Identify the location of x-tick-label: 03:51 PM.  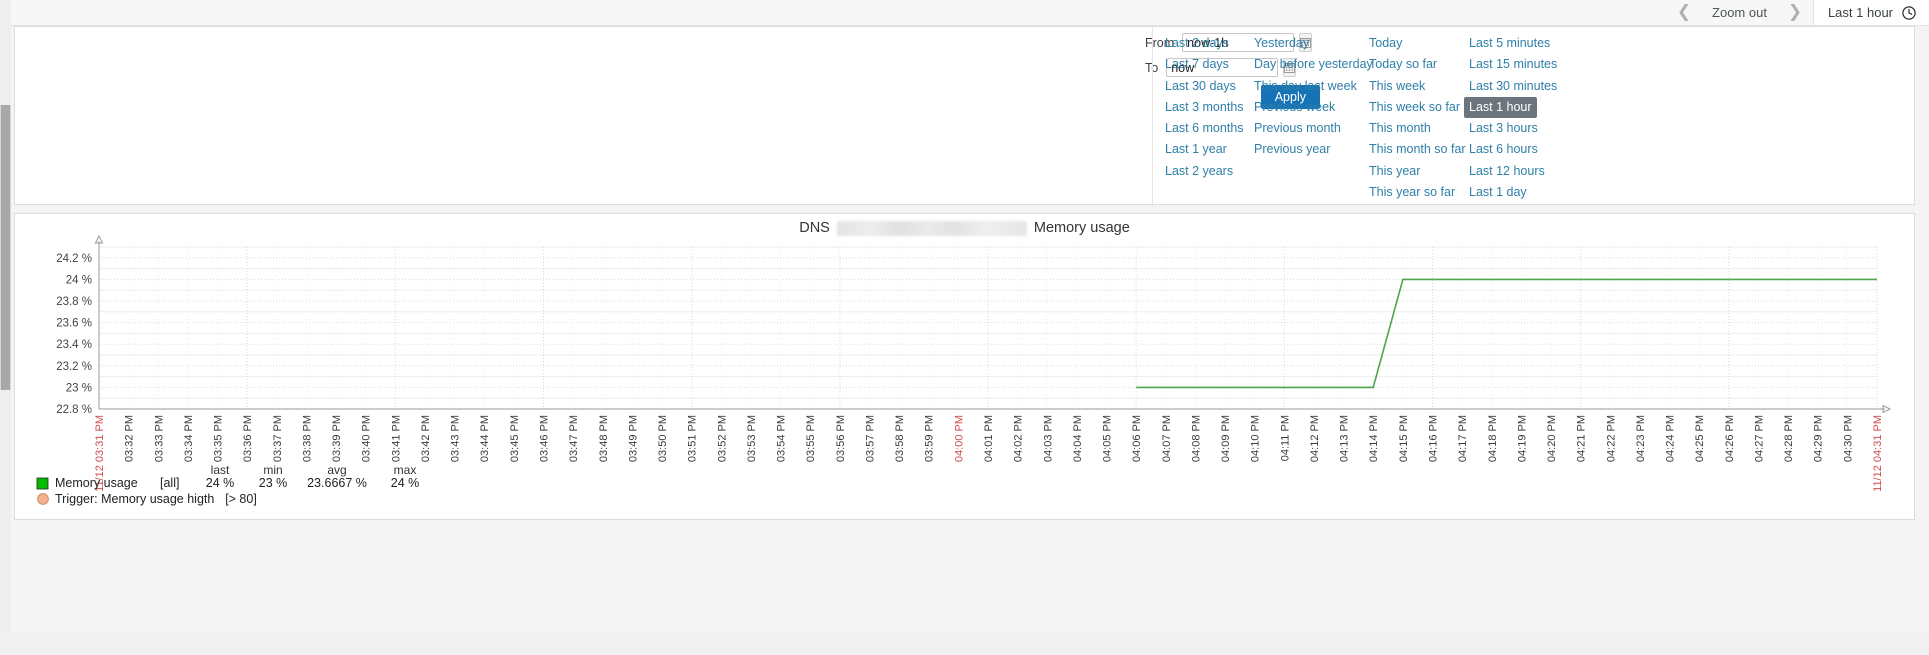
(693, 438).